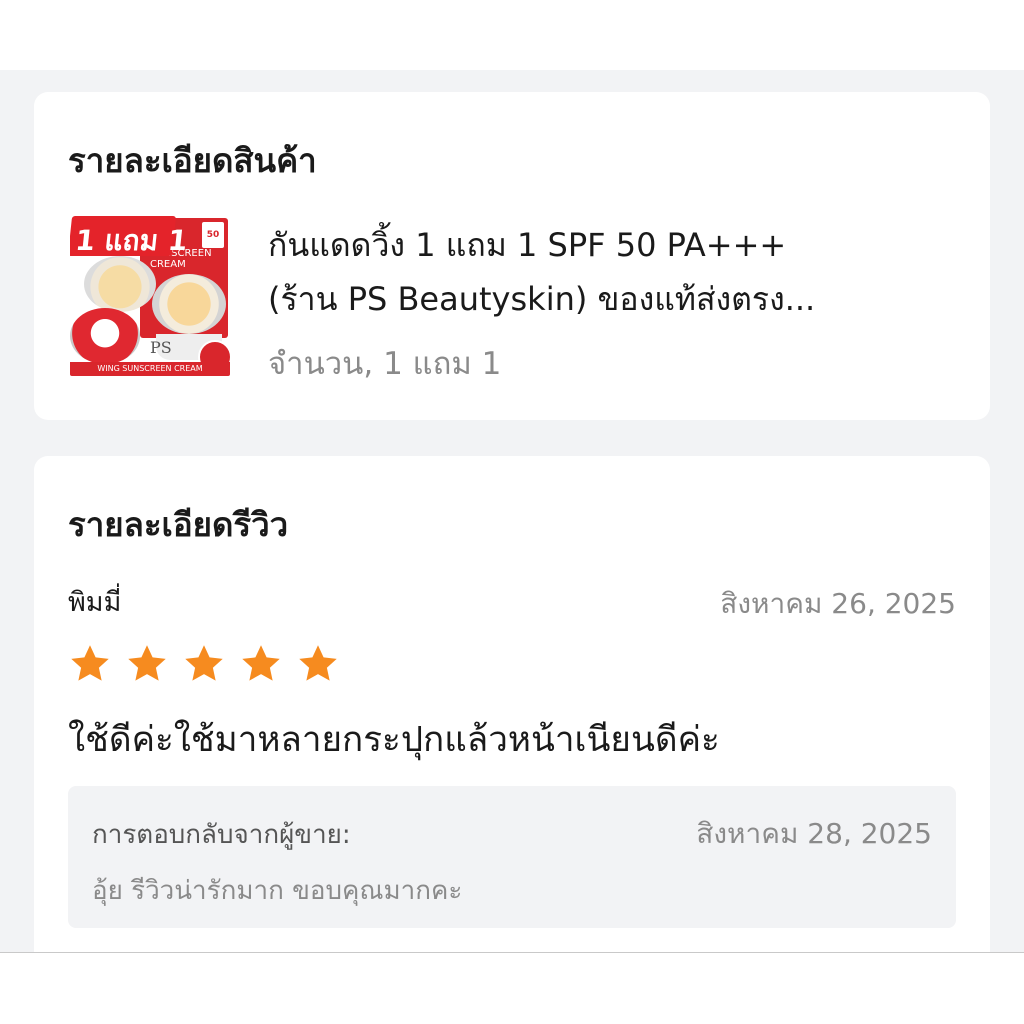 The width and height of the screenshot is (1024, 1024). What do you see at coordinates (161, 347) in the screenshot?
I see `ps-logo: PS` at bounding box center [161, 347].